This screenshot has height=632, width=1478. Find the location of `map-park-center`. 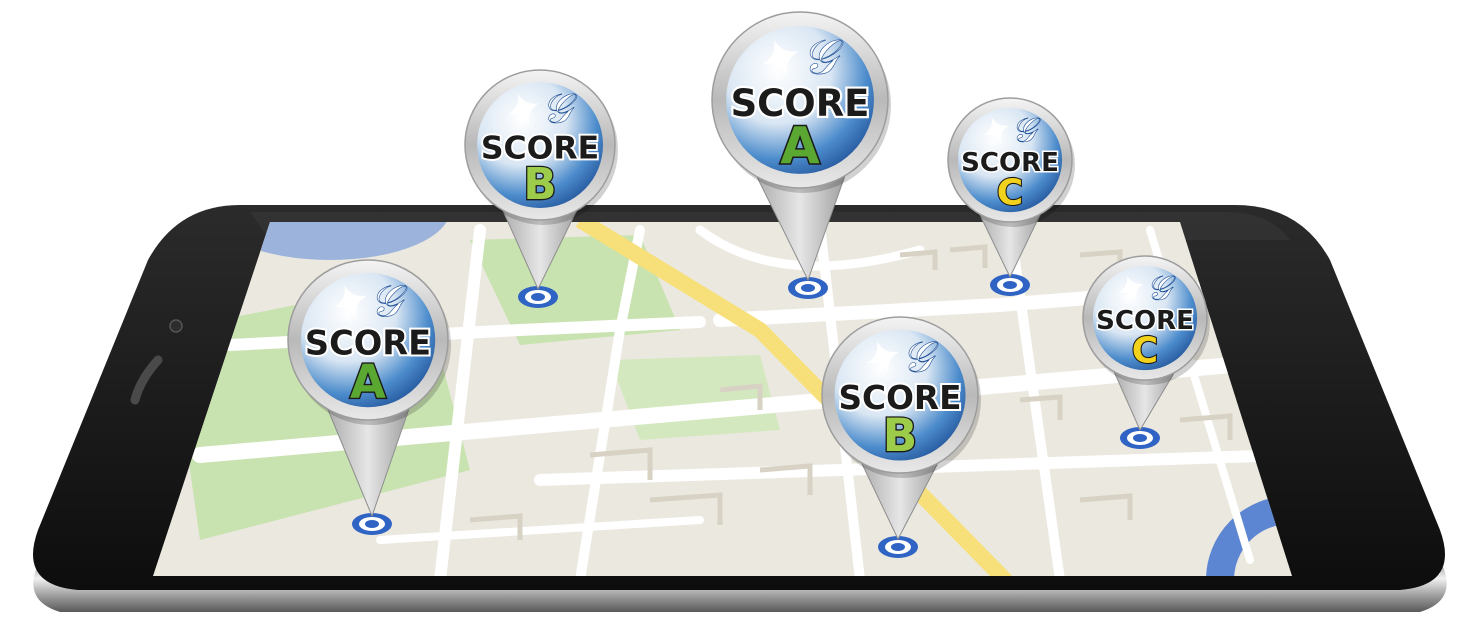

map-park-center is located at coordinates (695, 397).